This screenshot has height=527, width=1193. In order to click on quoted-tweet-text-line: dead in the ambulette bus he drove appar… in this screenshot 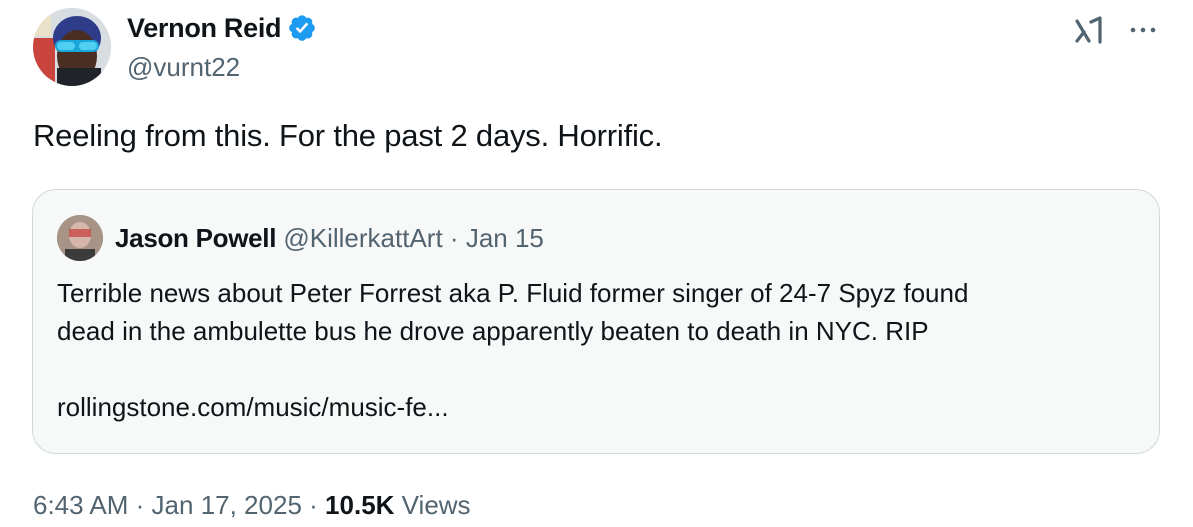, I will do `click(493, 331)`.